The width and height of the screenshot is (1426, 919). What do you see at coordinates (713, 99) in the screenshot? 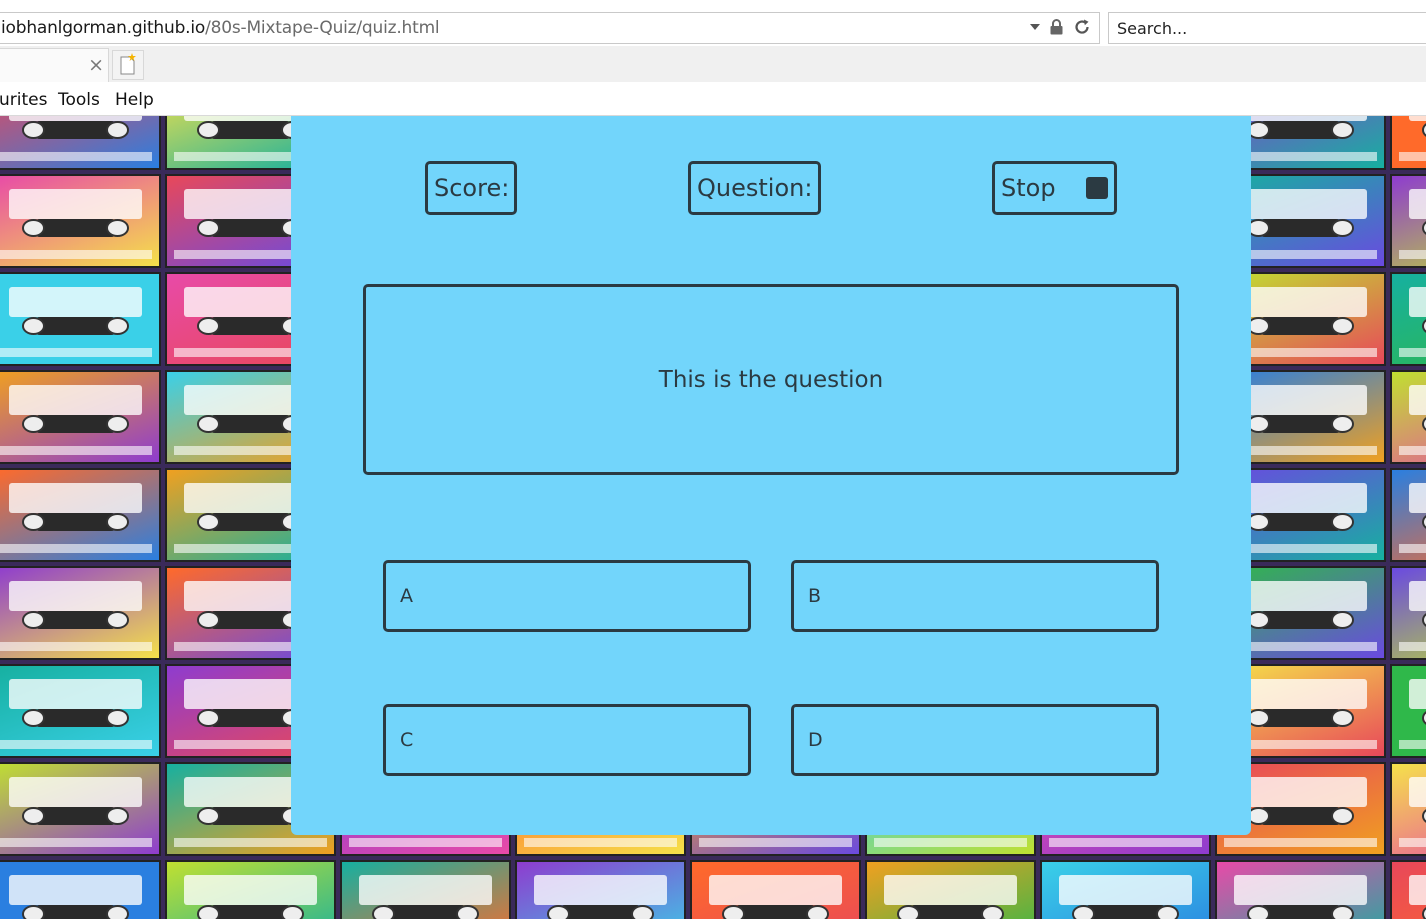
I see `menu-bar: urites Tools Help` at bounding box center [713, 99].